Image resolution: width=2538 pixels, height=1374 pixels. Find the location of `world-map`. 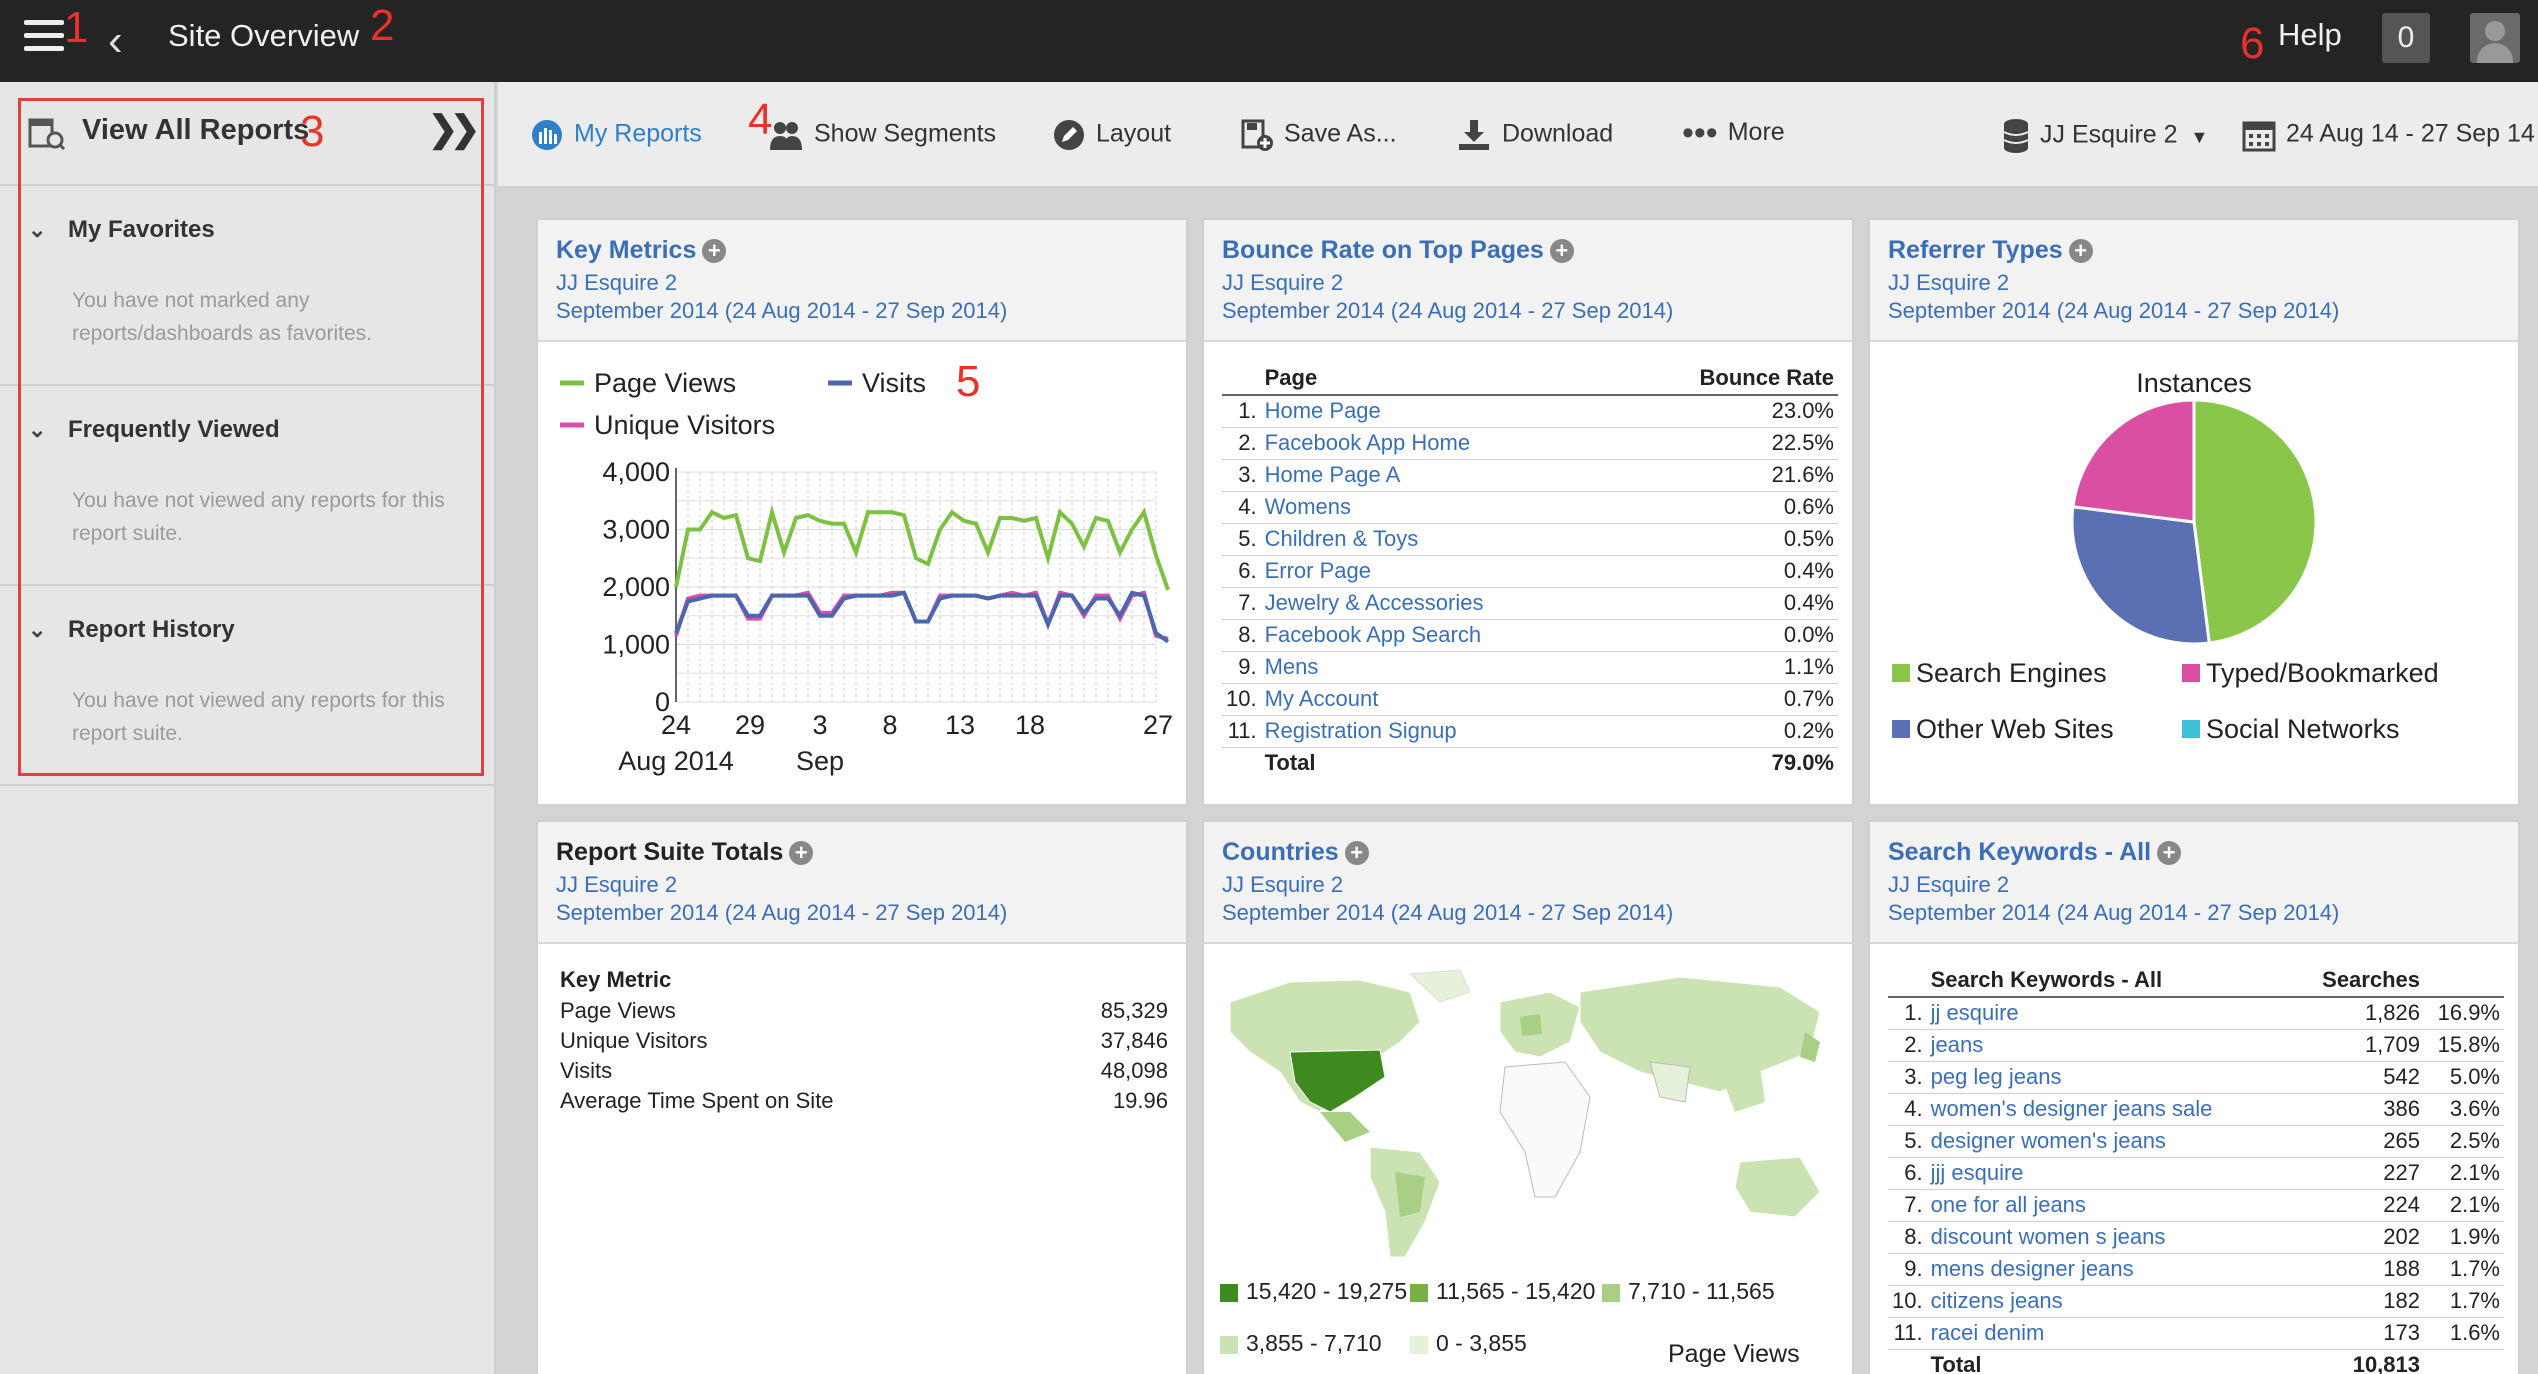

world-map is located at coordinates (1530, 1112).